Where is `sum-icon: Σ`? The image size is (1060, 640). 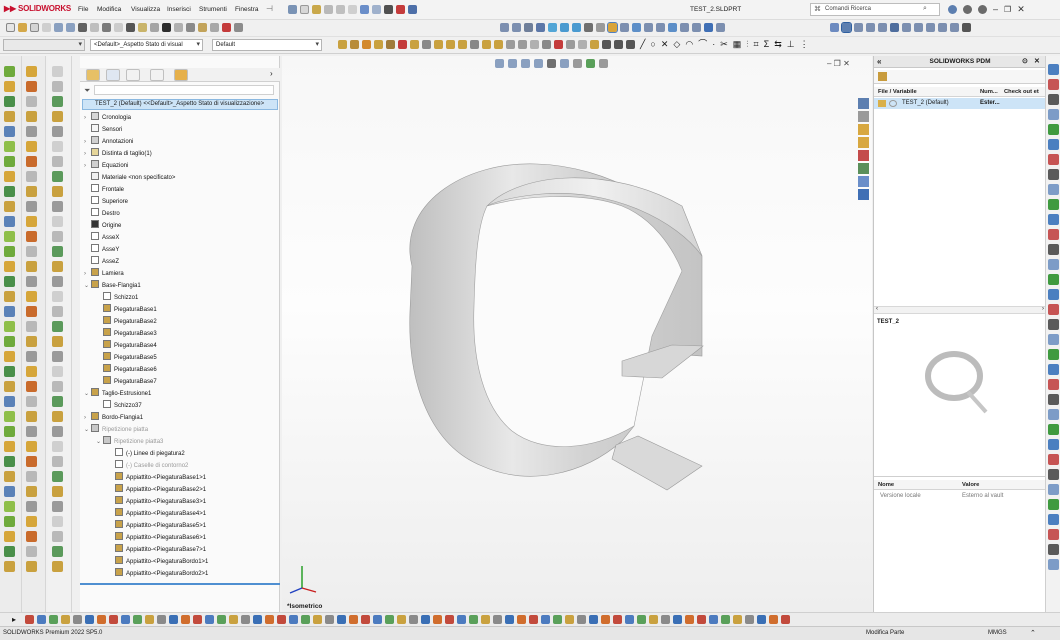
sum-icon: Σ is located at coordinates (767, 44).